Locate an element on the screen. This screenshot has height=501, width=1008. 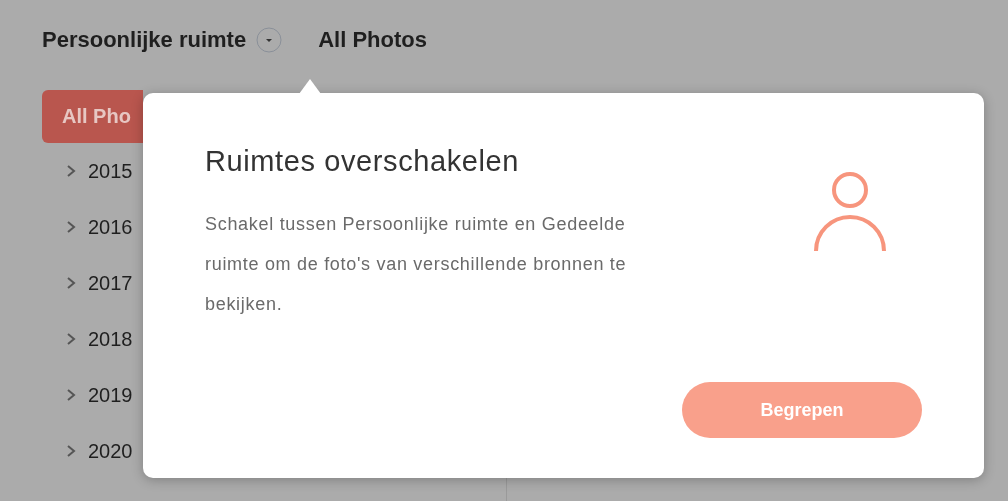
year-item: 2017 is located at coordinates (110, 283).